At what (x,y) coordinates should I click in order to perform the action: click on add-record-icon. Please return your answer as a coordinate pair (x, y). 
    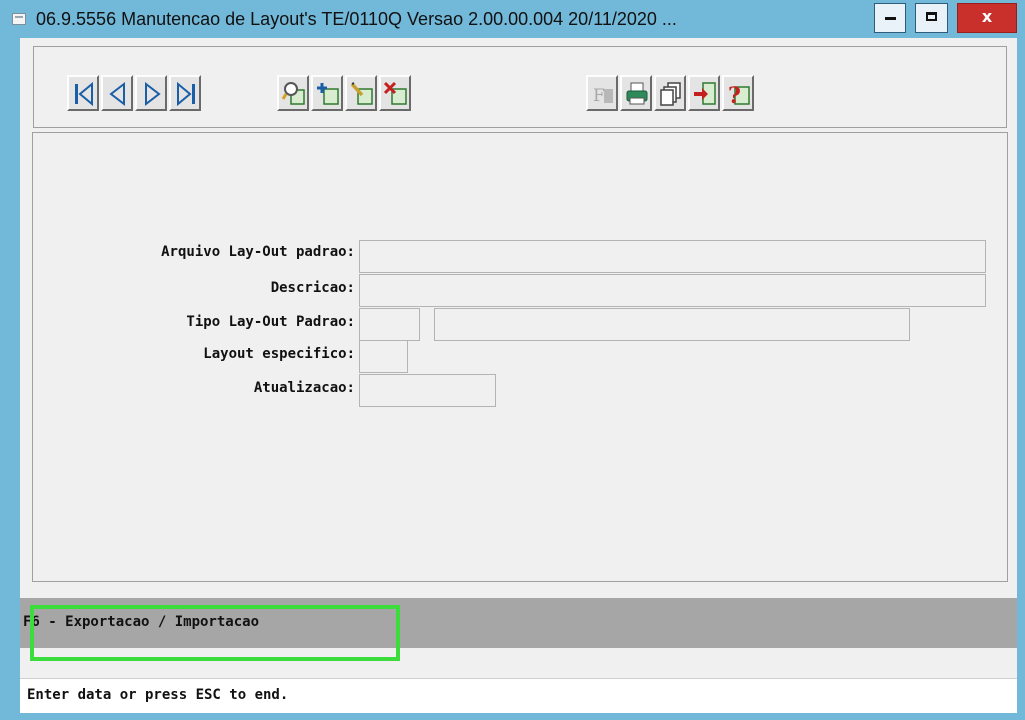
    Looking at the image, I should click on (328, 94).